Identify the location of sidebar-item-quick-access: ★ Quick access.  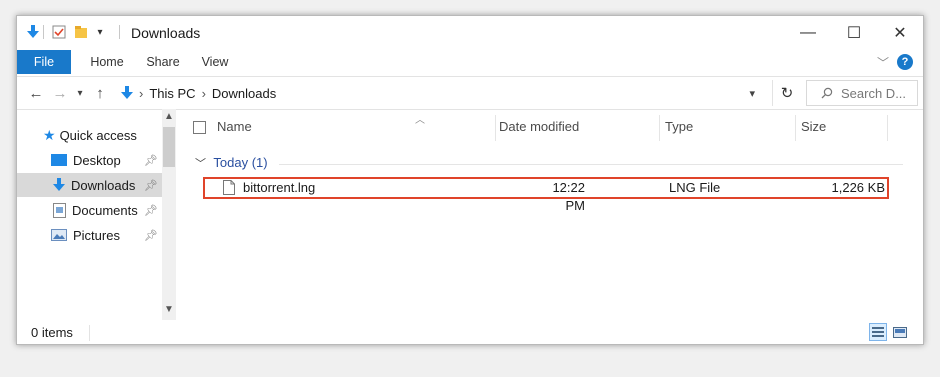
(89, 135).